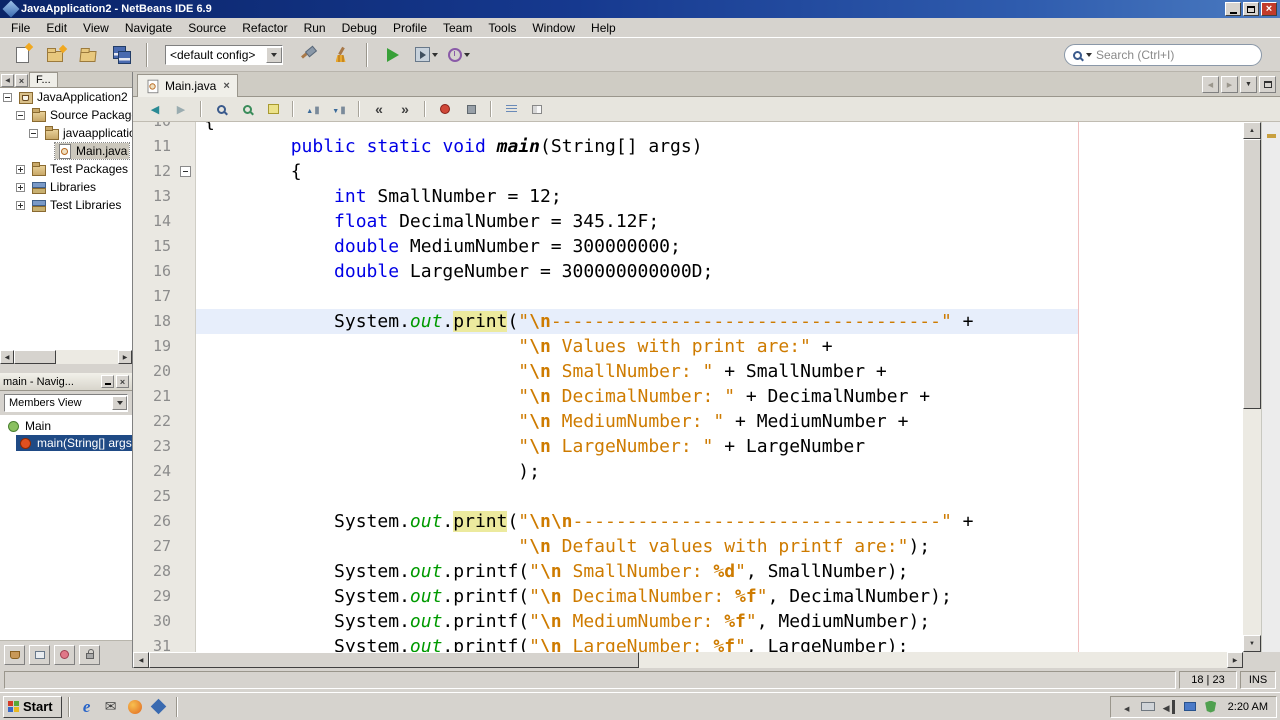 This screenshot has height=720, width=1280. I want to click on insert-mode-indicator: INS, so click(1258, 680).